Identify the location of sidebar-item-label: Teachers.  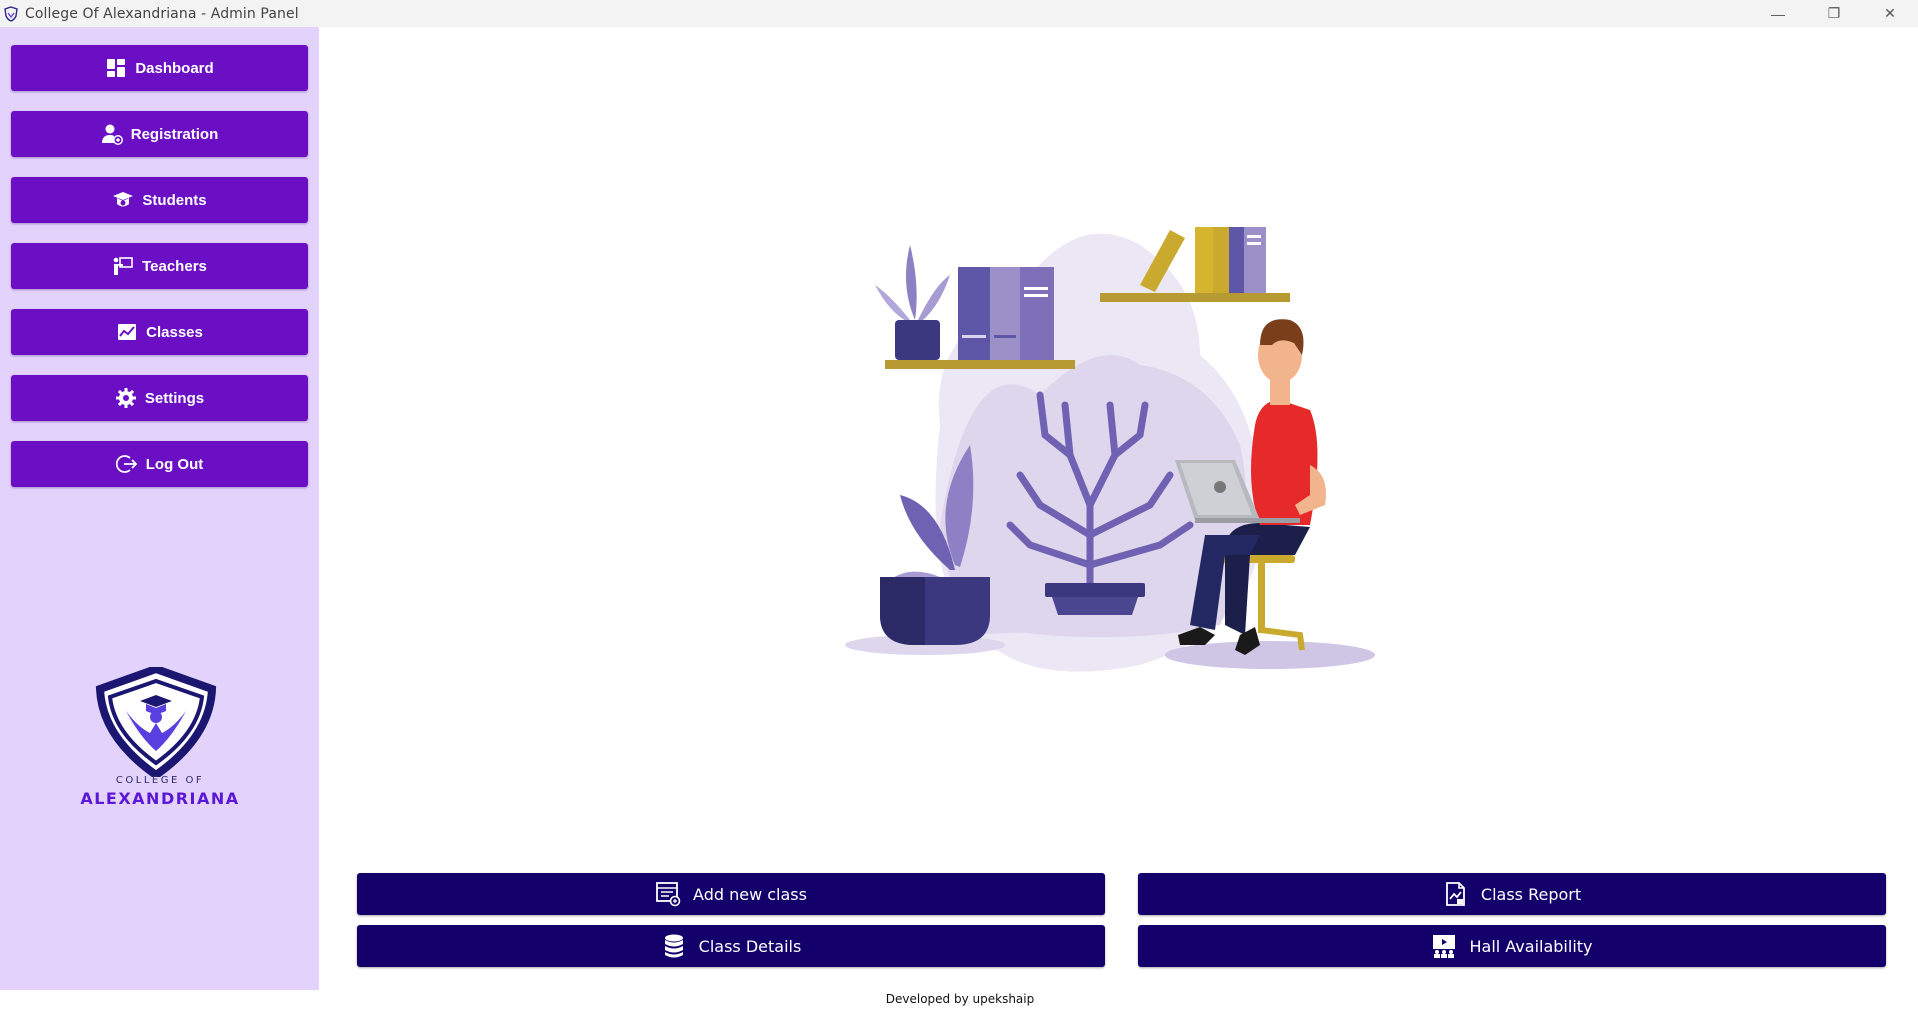
(174, 266).